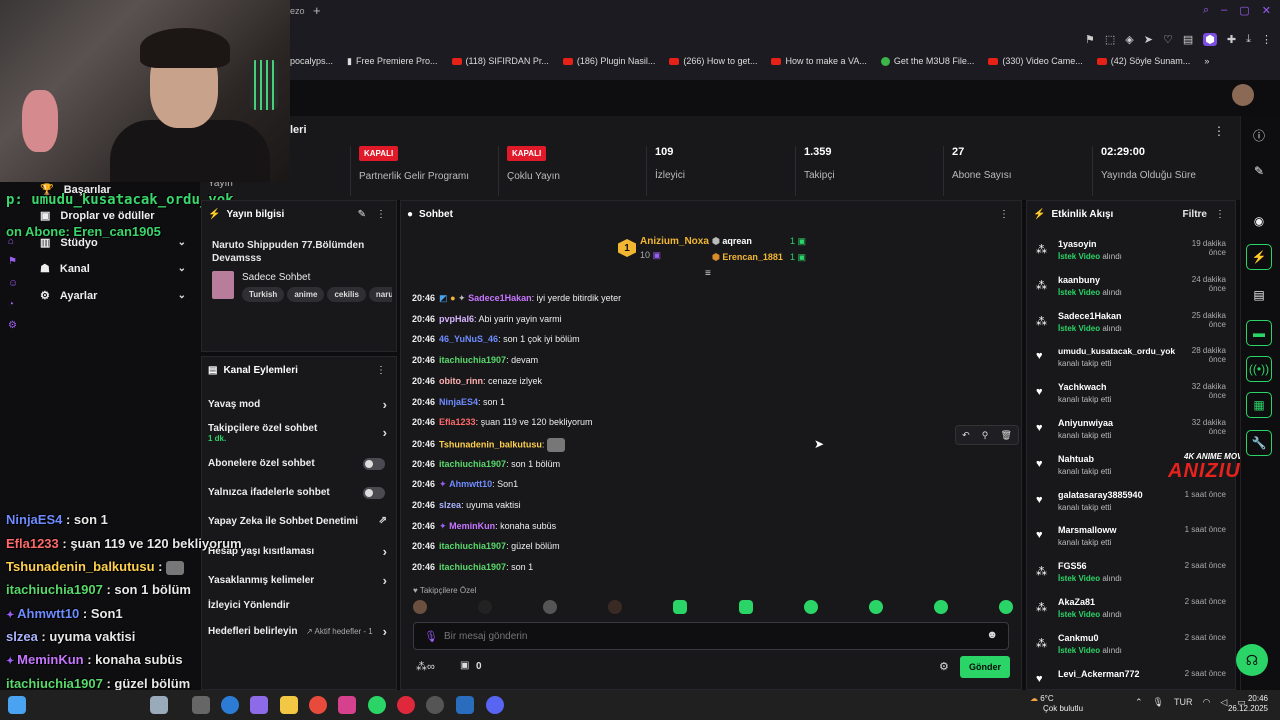  I want to click on app-icon, so click(159, 705).